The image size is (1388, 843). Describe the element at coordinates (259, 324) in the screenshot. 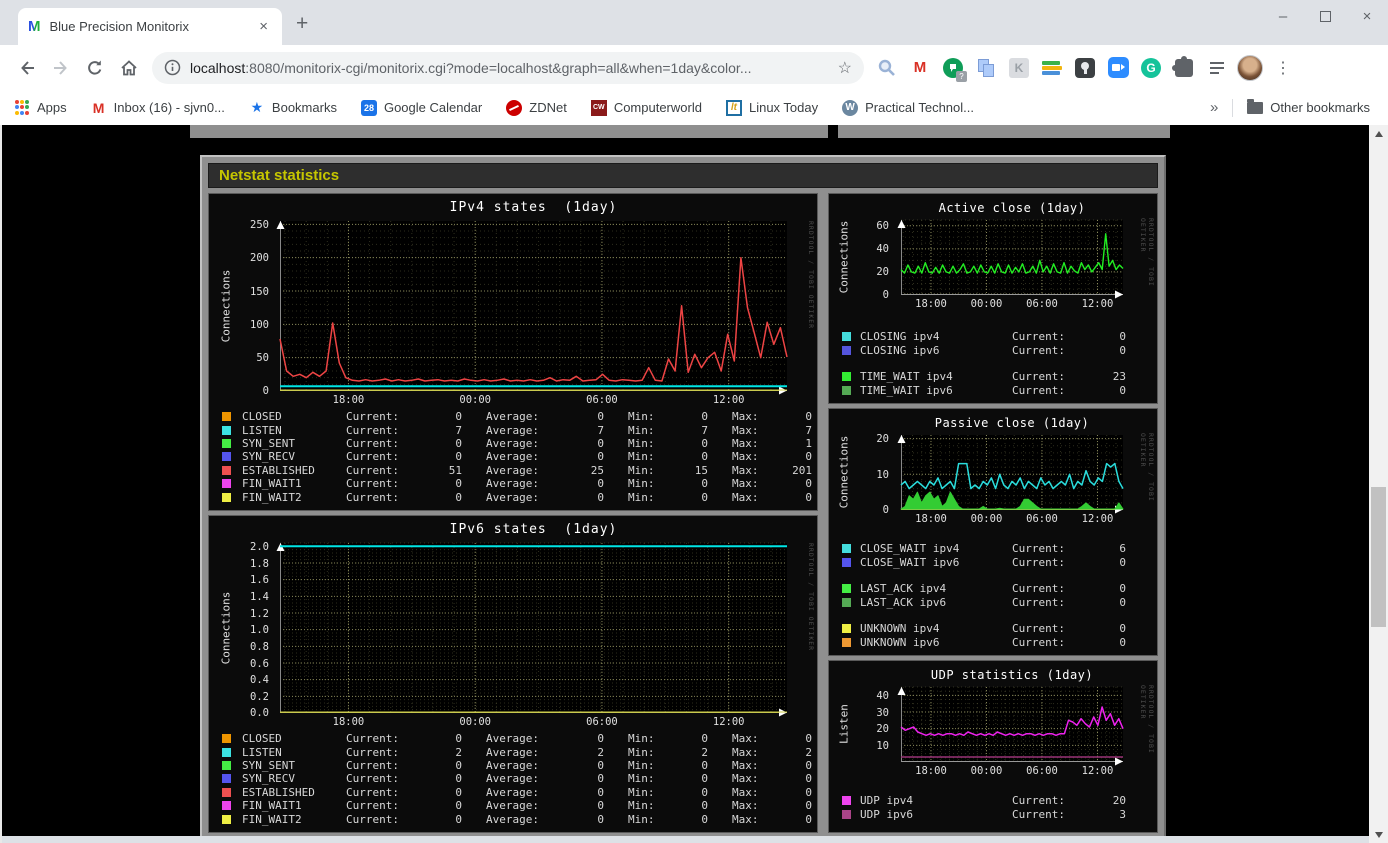

I see `y-tick-label: 100` at that location.